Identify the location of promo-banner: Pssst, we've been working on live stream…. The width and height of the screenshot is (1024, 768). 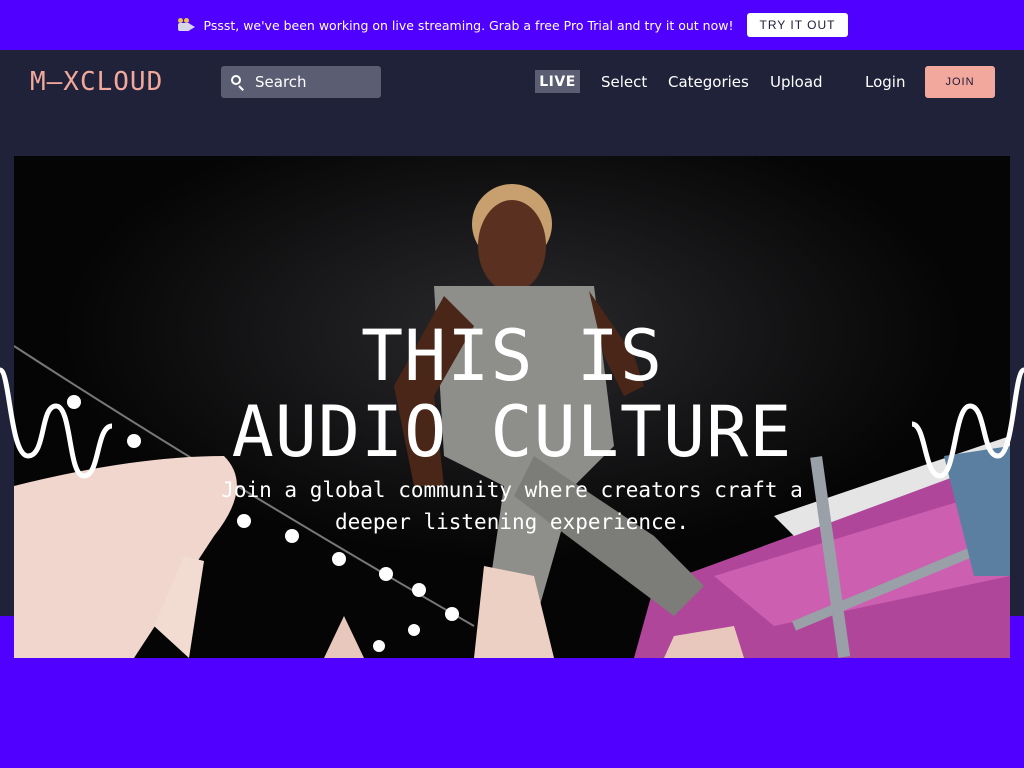
(512, 25).